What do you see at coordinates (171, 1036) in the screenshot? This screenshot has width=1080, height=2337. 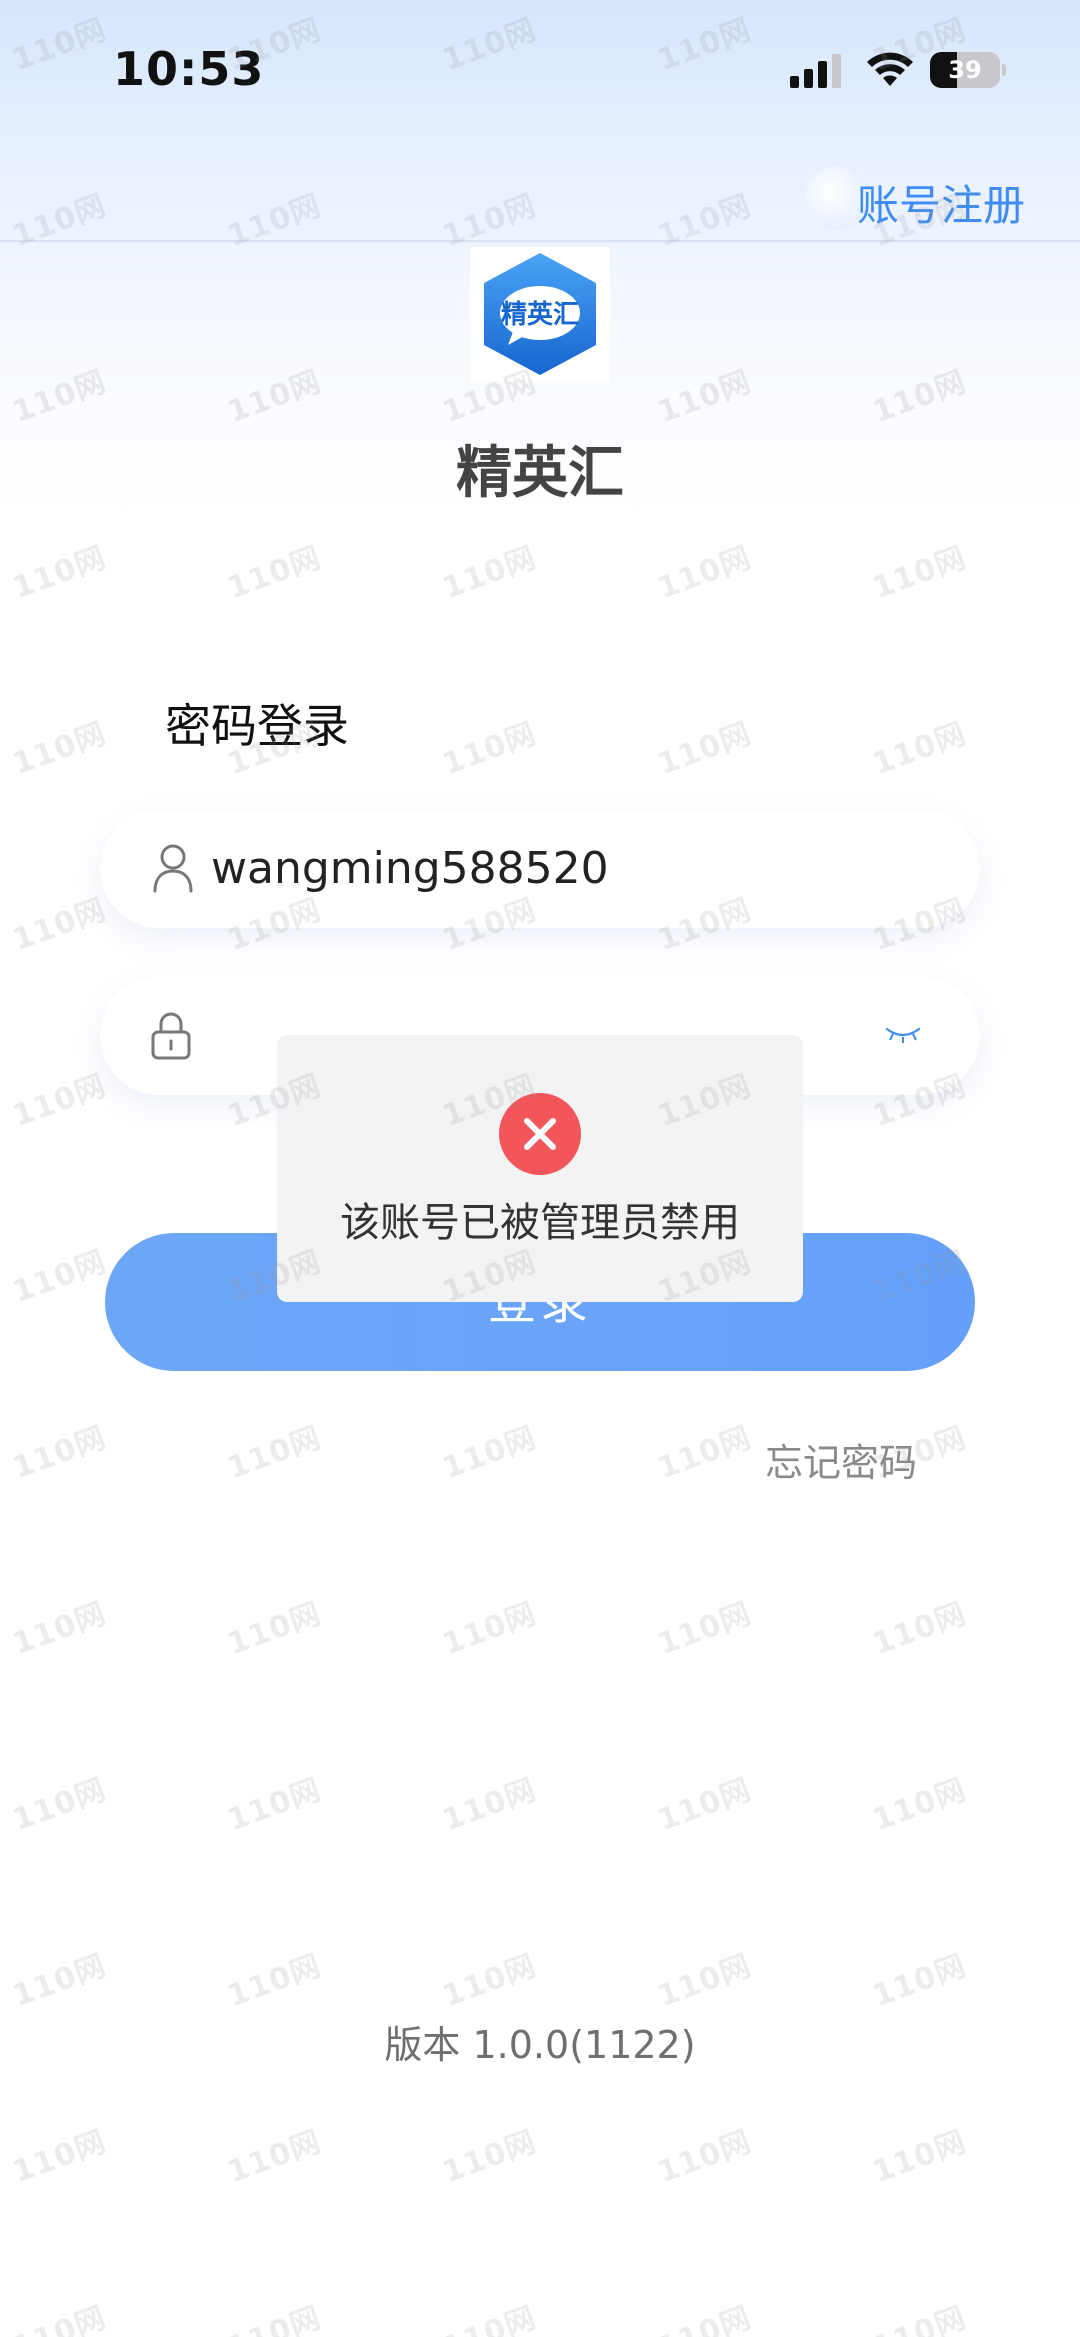 I see `lock-icon` at bounding box center [171, 1036].